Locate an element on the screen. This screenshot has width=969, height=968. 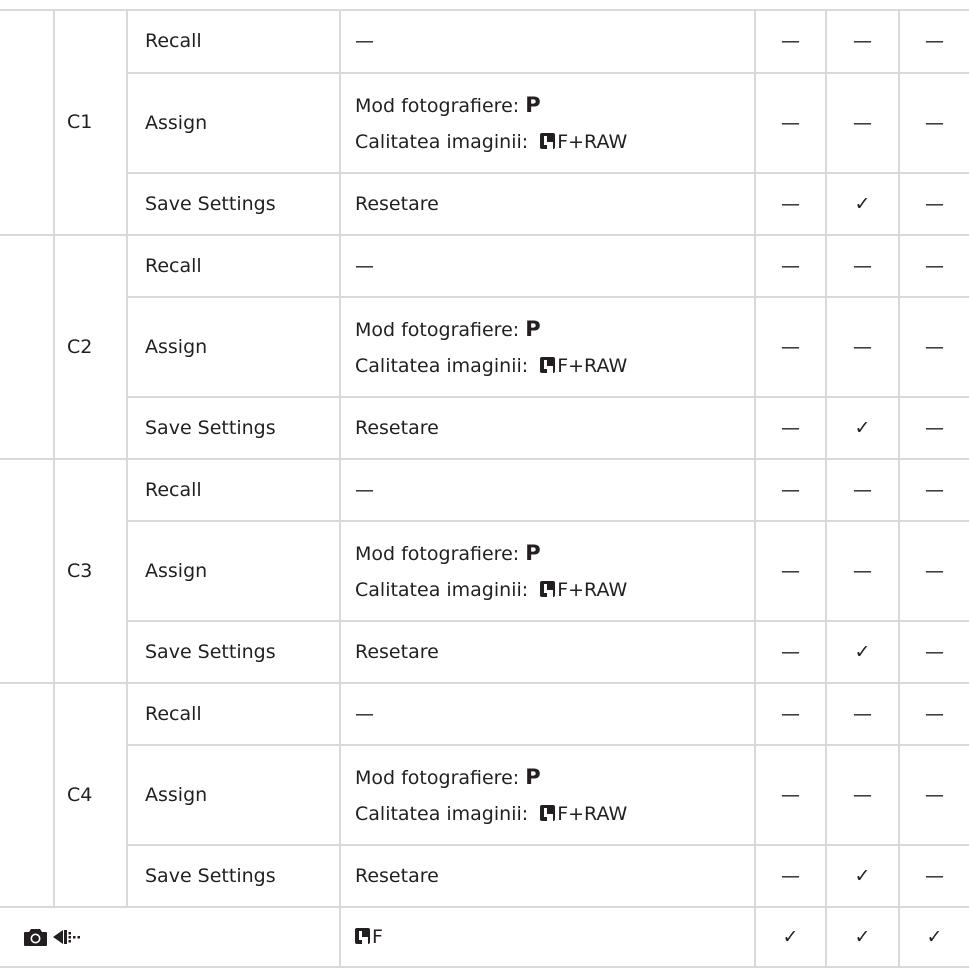
quality-value: F is located at coordinates (377, 936).